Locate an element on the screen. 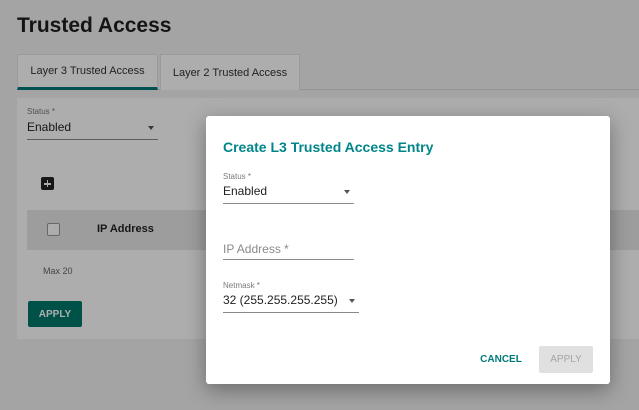 This screenshot has width=639, height=410. netmask-label: Netmask * is located at coordinates (241, 285).